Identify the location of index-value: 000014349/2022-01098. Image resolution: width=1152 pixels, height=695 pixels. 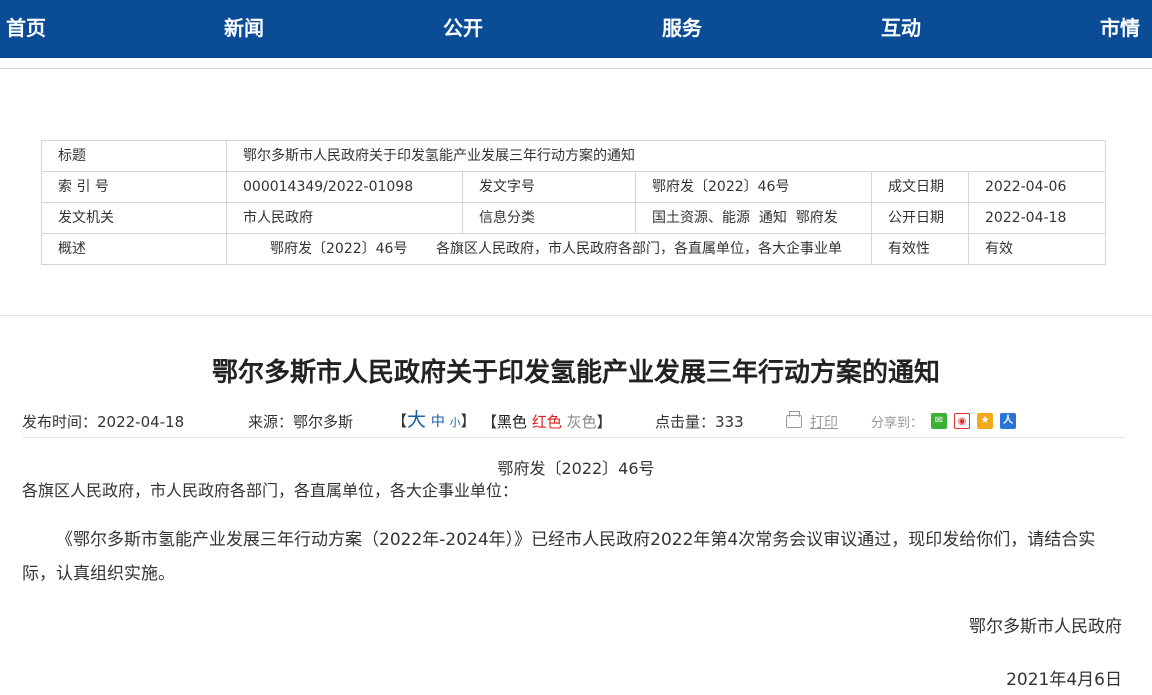
(328, 187).